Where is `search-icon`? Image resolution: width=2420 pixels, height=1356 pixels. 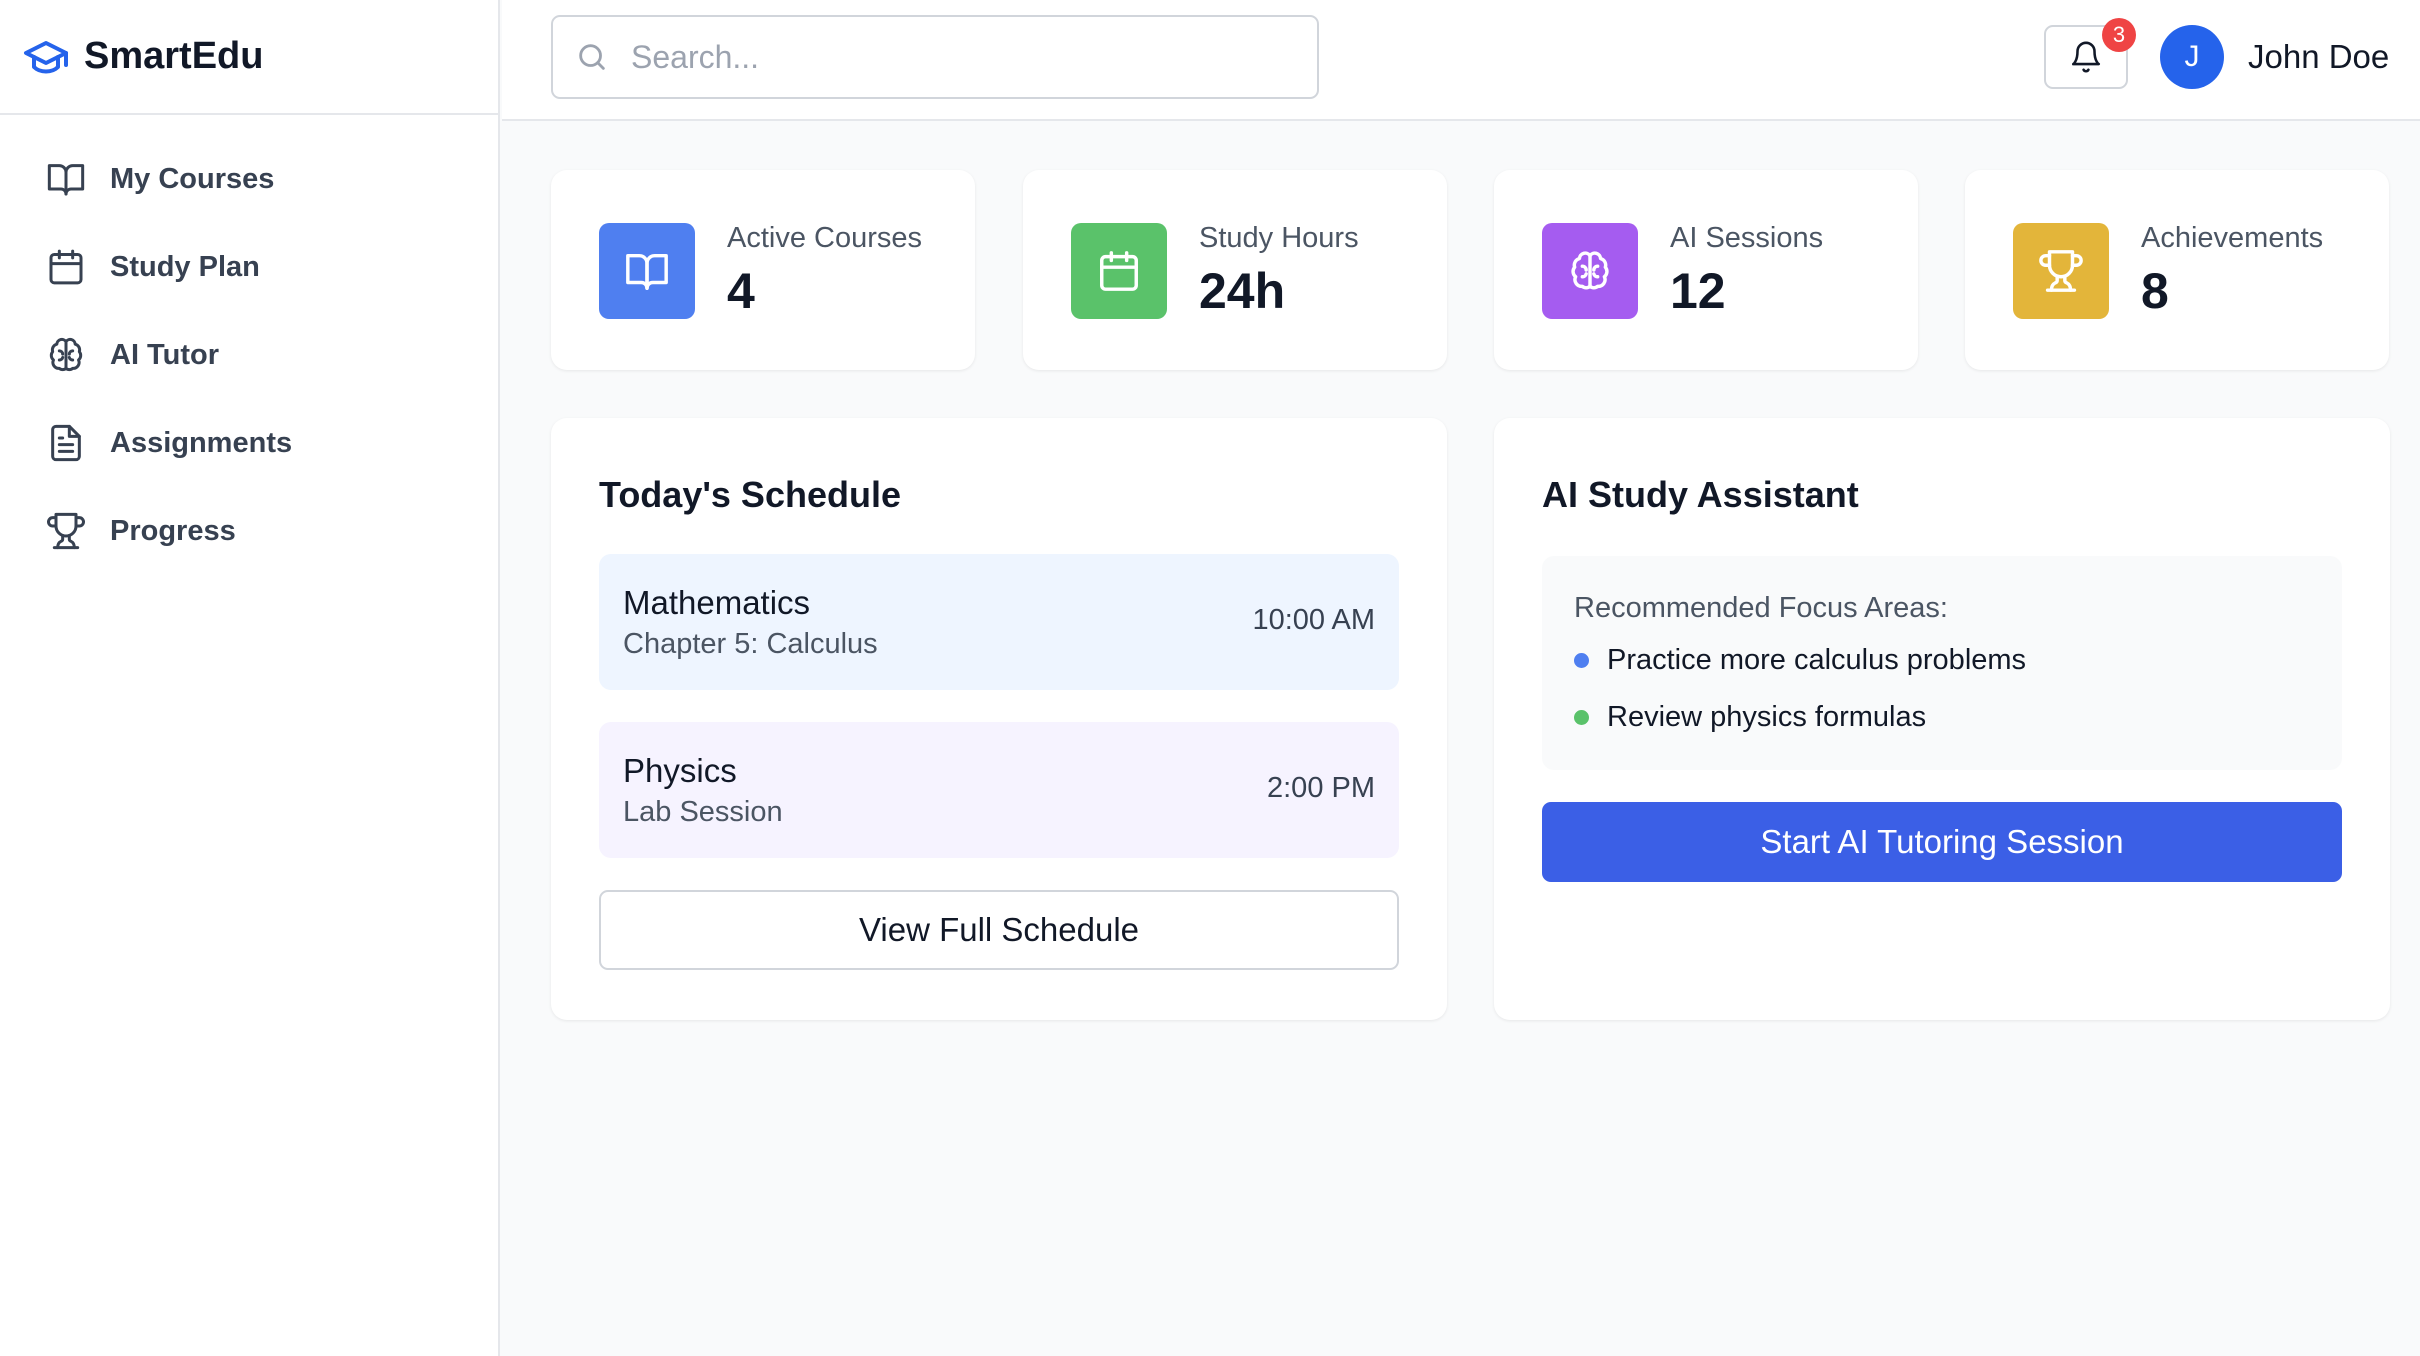 search-icon is located at coordinates (592, 57).